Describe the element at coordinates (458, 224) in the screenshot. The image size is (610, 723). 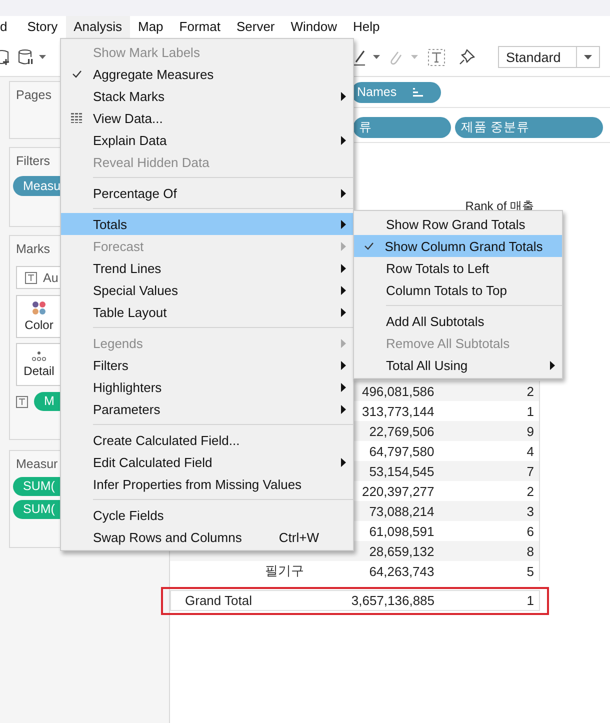
I see `menu-item: Show Row Grand Totals` at that location.